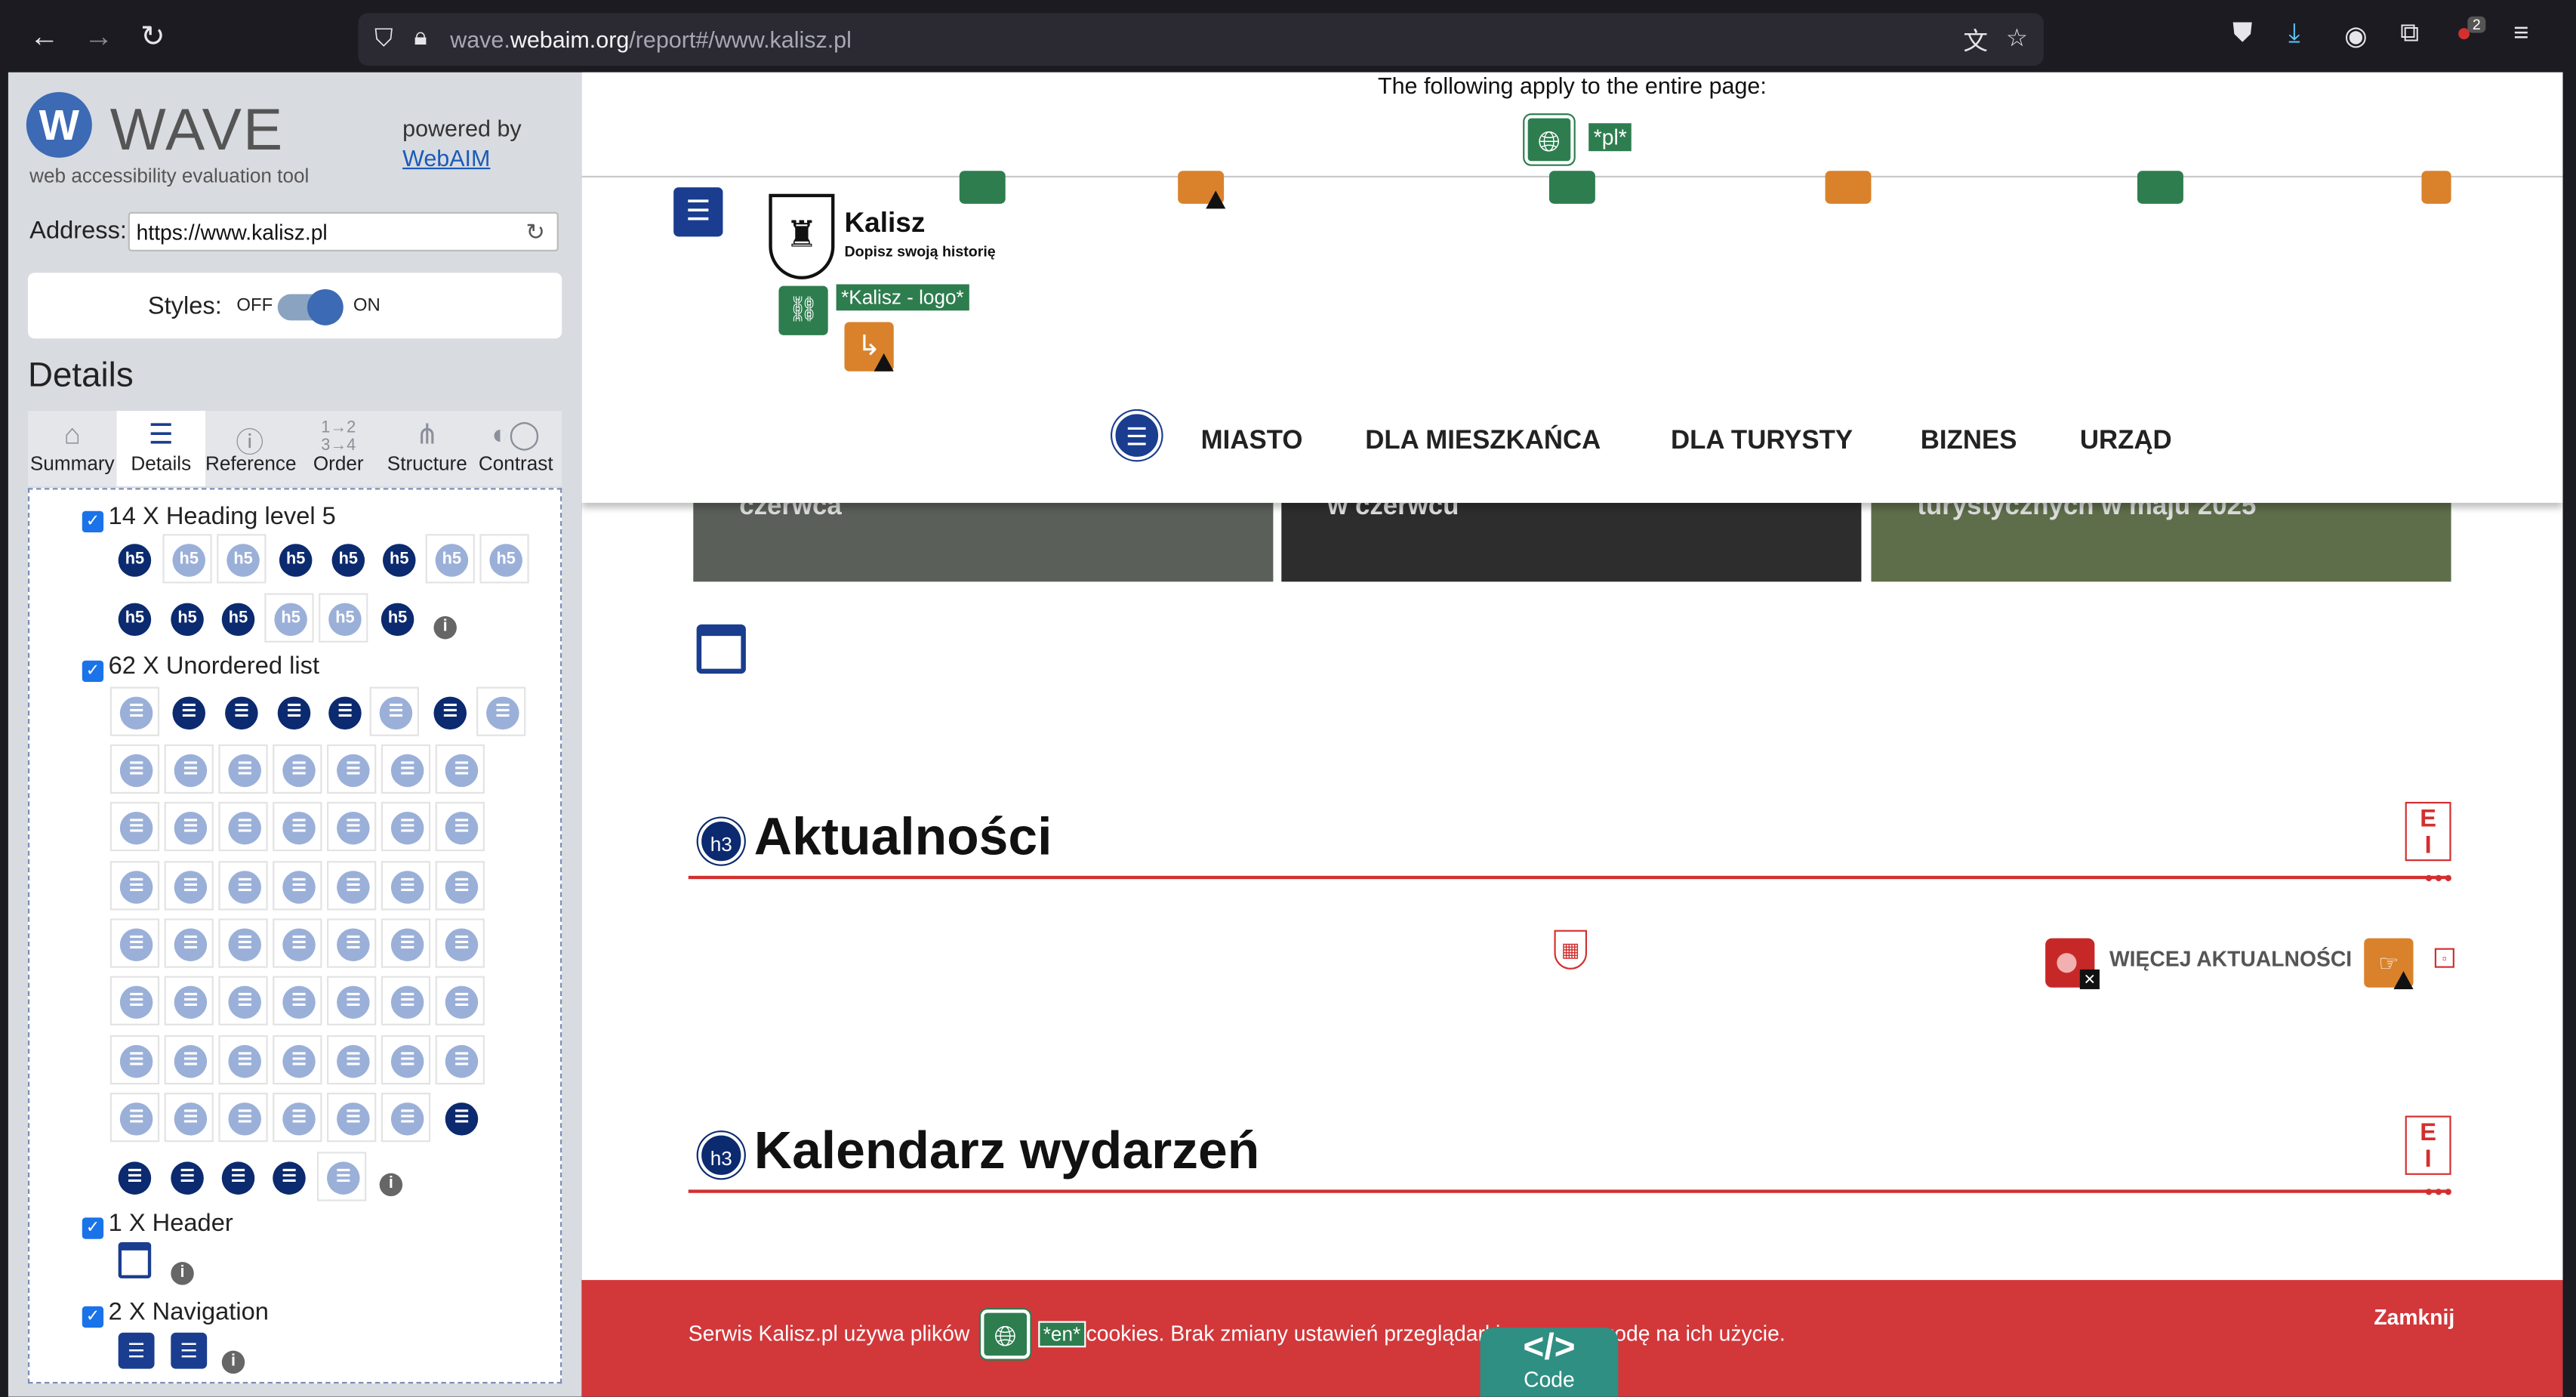  What do you see at coordinates (2414, 1317) in the screenshot?
I see `cookie-close-button: Zamknij` at bounding box center [2414, 1317].